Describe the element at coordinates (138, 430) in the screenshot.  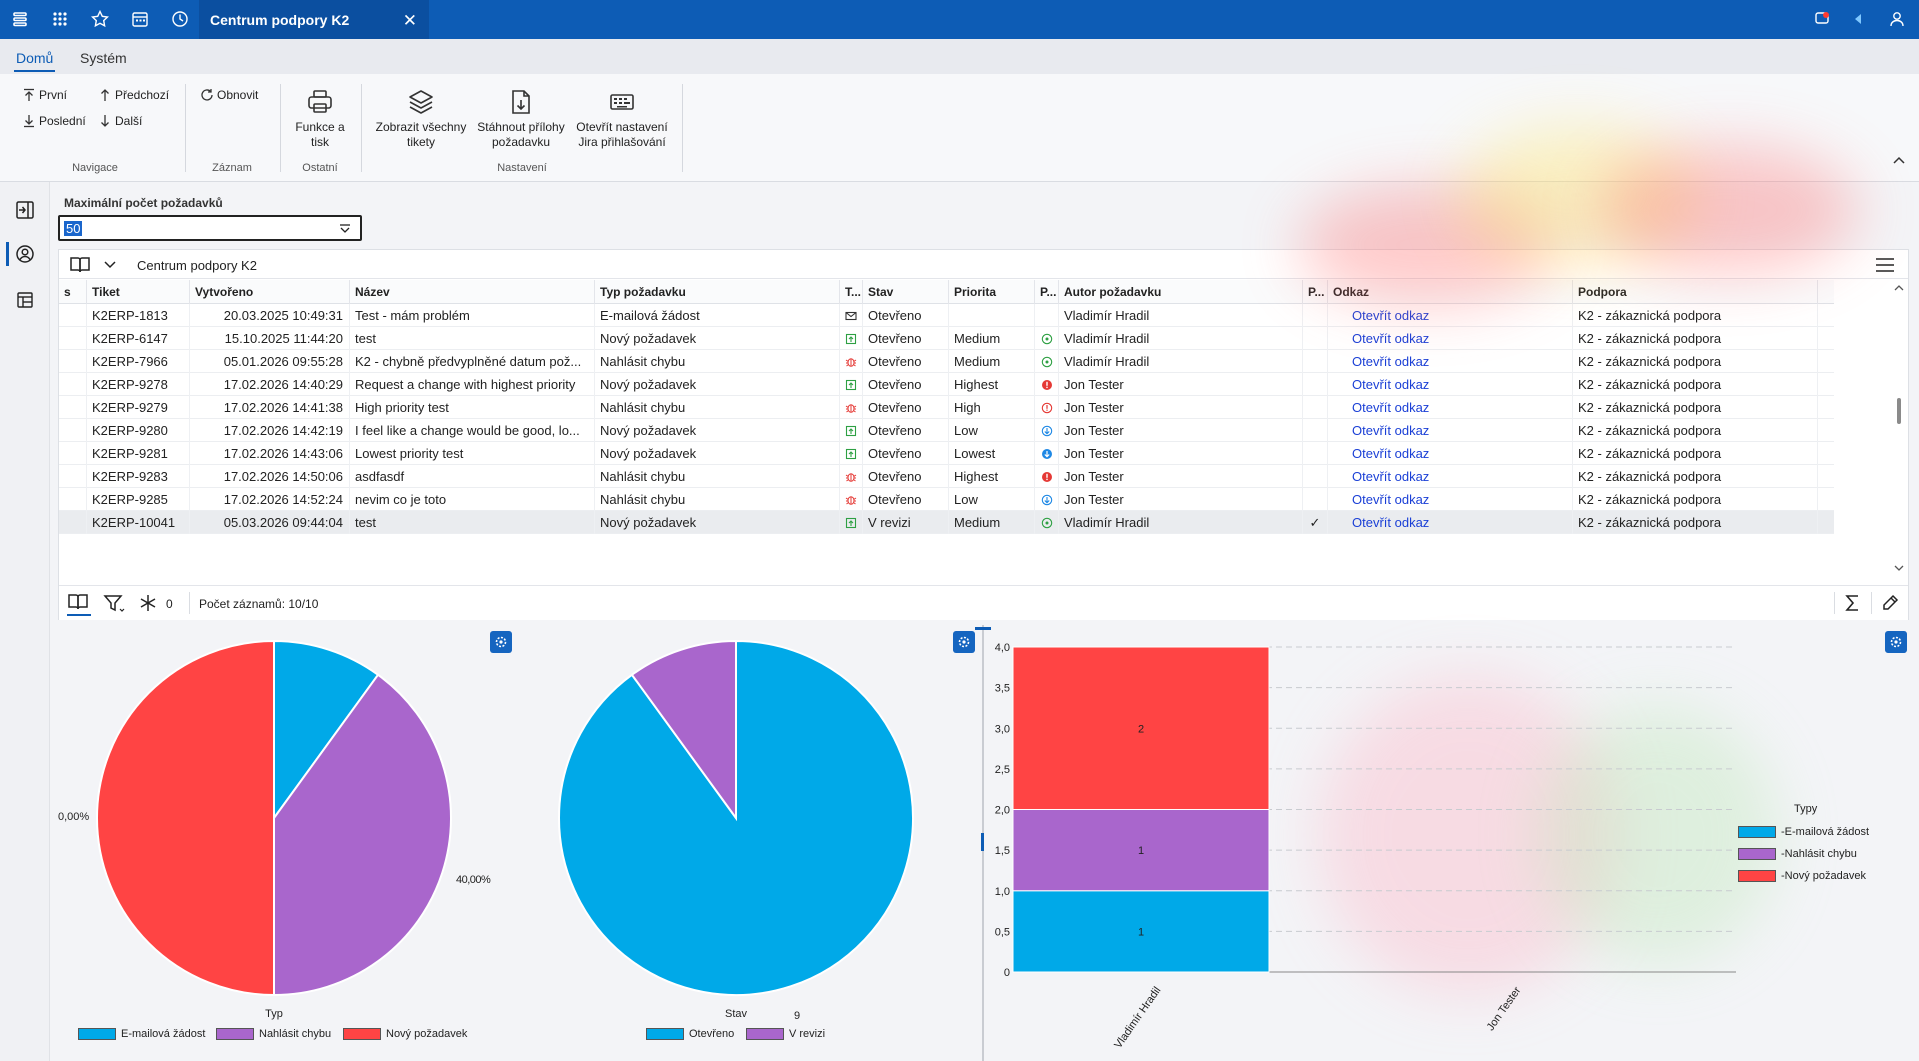
I see `cell-tiket: K2ERP-9280` at that location.